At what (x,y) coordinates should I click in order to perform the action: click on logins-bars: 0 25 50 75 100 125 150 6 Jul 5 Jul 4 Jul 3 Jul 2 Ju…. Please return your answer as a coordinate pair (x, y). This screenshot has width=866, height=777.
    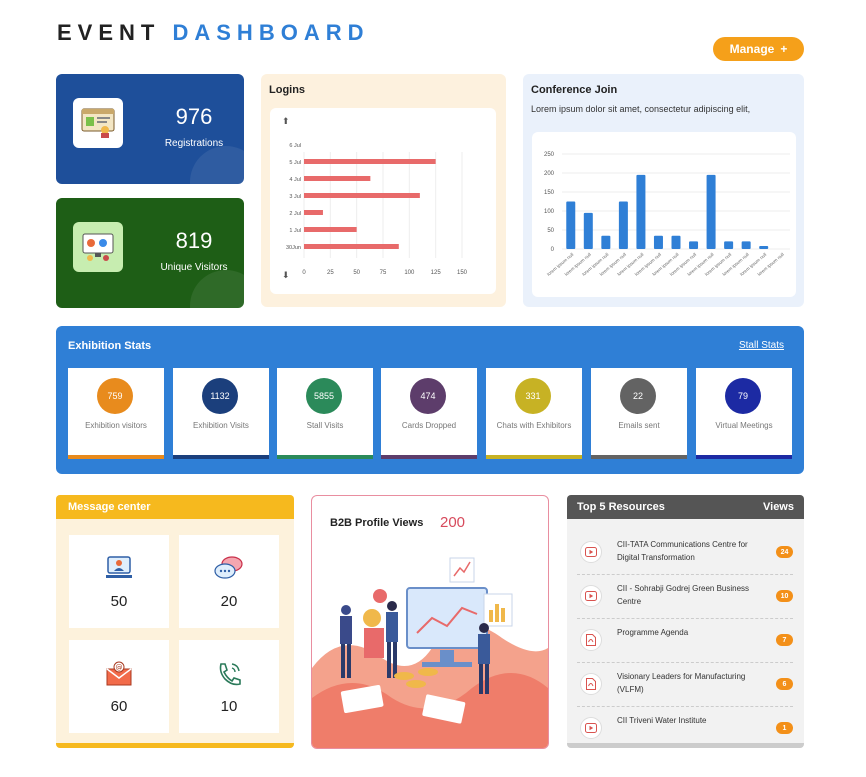
    Looking at the image, I should click on (377, 209).